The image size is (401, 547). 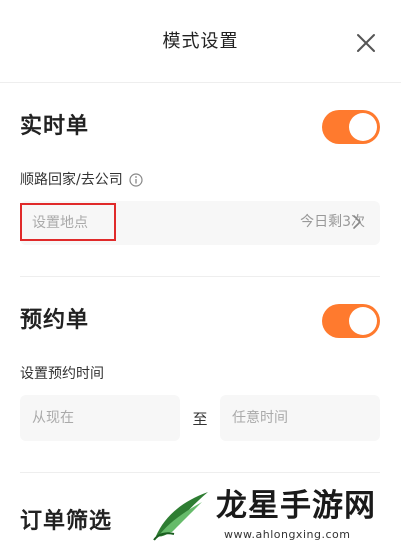 I want to click on close-button, so click(x=366, y=43).